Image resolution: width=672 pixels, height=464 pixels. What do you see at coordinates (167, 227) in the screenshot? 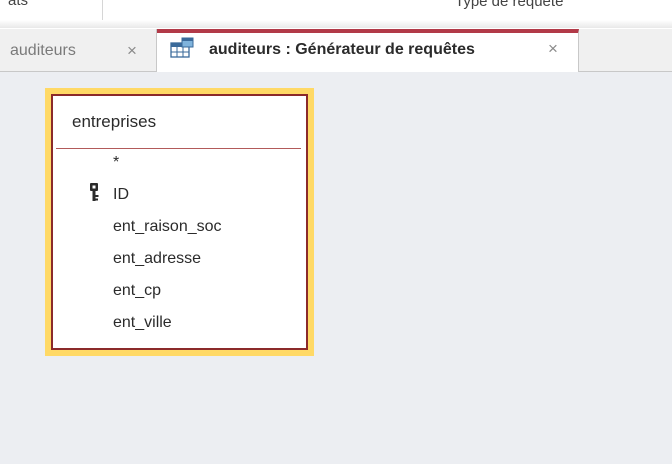
I see `field-ent-raison-soc: ent_raison_soc` at bounding box center [167, 227].